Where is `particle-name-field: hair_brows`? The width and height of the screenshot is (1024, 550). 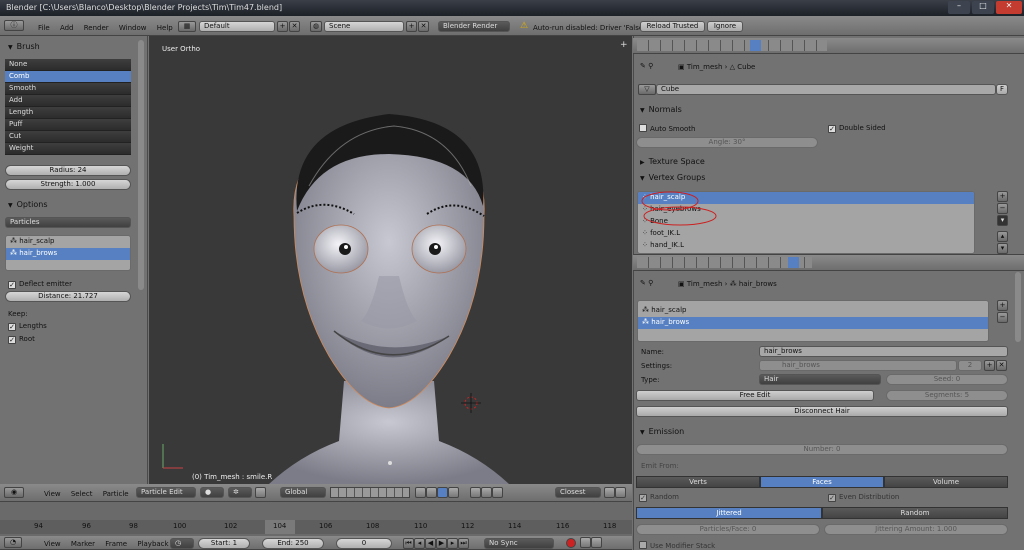 particle-name-field: hair_brows is located at coordinates (883, 351).